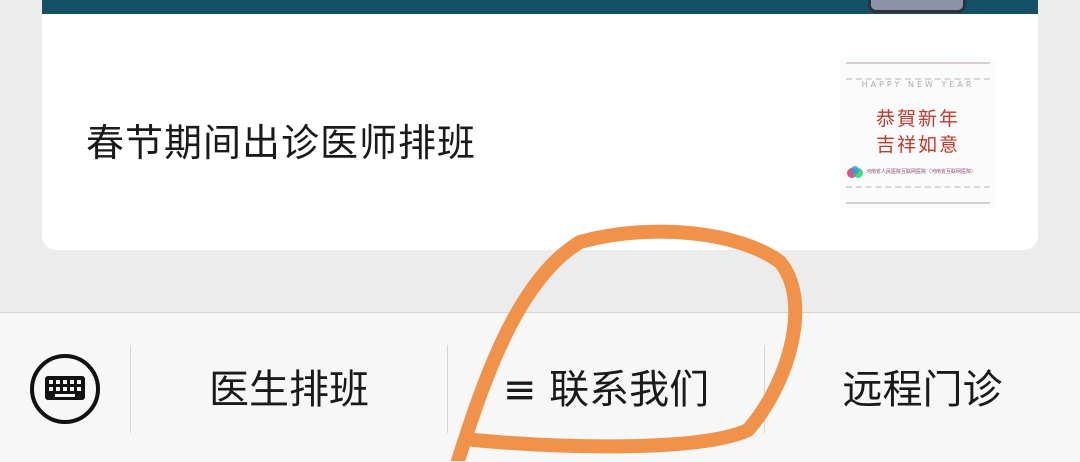  Describe the element at coordinates (65, 389) in the screenshot. I see `keyboard-icon` at that location.